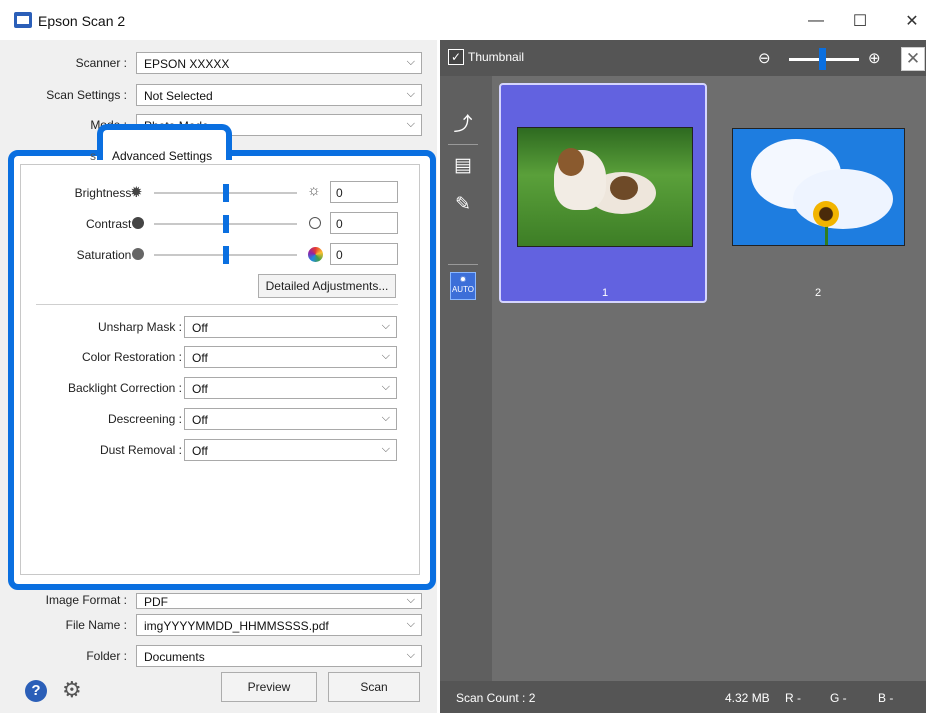 The width and height of the screenshot is (926, 713). What do you see at coordinates (144, 419) in the screenshot?
I see `descreening-label: Descreening :` at bounding box center [144, 419].